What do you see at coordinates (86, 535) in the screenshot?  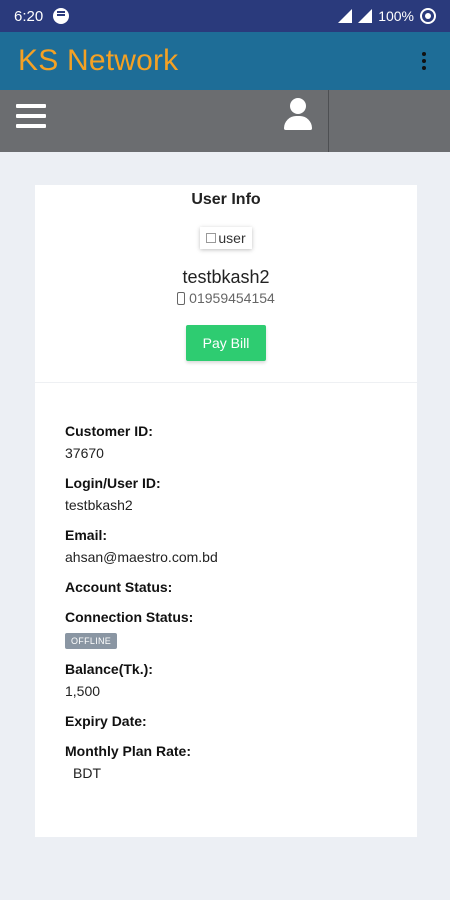 I see `email-label: Email:` at bounding box center [86, 535].